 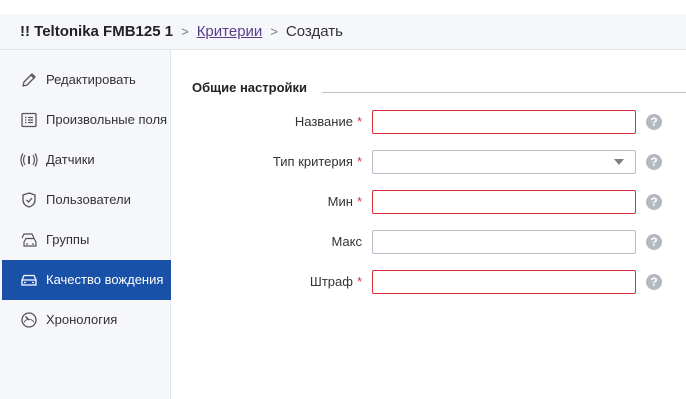 I want to click on breadcrumb-current: Создать, so click(x=314, y=31).